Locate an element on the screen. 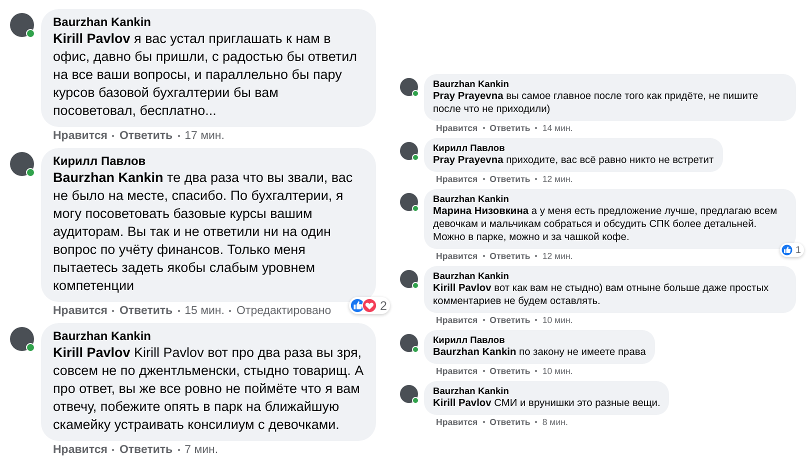  comment-text: Kirill Pavlov Kirill Pavlov вот про два раза вы зря, совсем не по джентльменски, стыдно товарищ. А про ответ, вы же все ровно не поймёте что я вам отвечу, побежите опять в парк на ближайшую скамейку устраивать консилиум с девочками. is located at coordinates (208, 389).